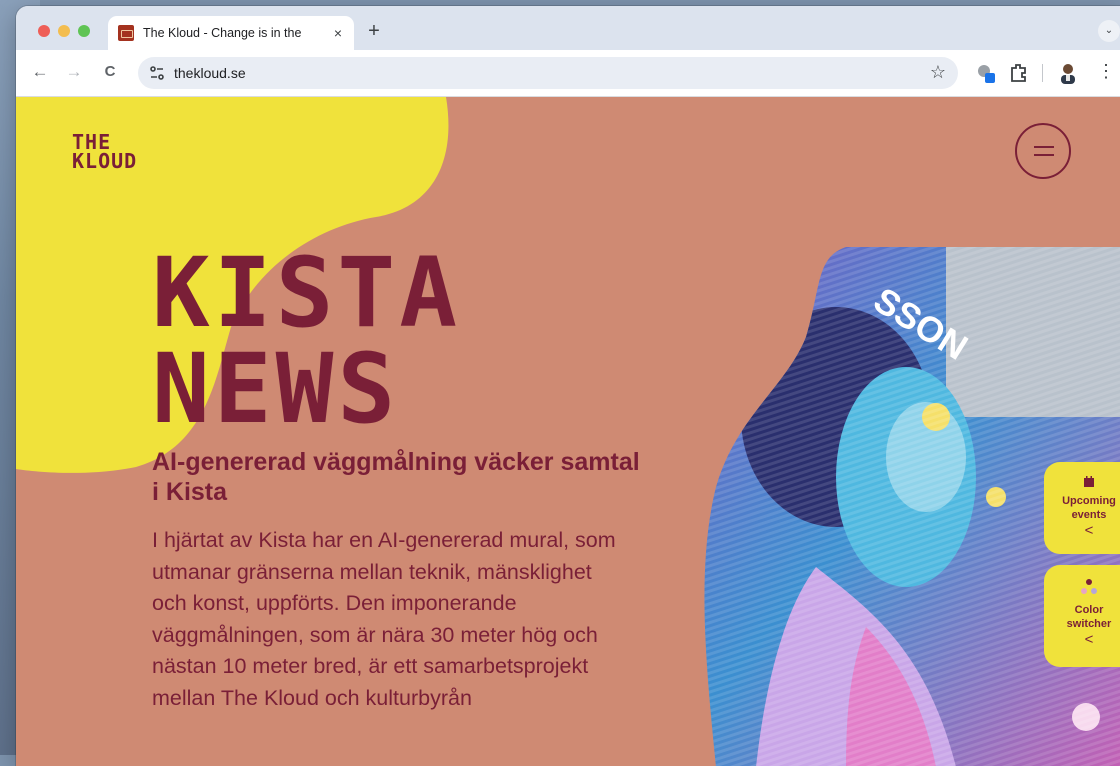 This screenshot has height=766, width=1120. What do you see at coordinates (1043, 151) in the screenshot?
I see `hamburger-menu-button` at bounding box center [1043, 151].